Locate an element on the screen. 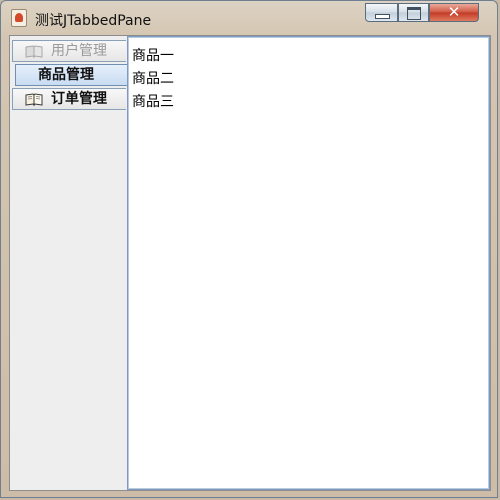 The width and height of the screenshot is (500, 500). tab-order-management: 订单管理 is located at coordinates (69, 99).